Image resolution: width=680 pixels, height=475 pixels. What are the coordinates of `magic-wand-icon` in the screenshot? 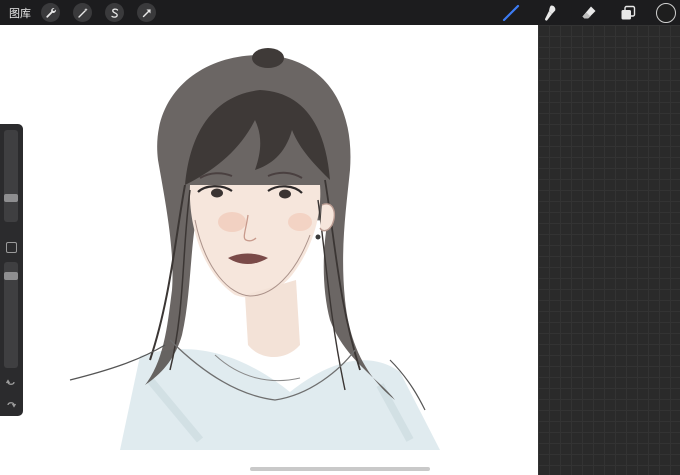 It's located at (82, 12).